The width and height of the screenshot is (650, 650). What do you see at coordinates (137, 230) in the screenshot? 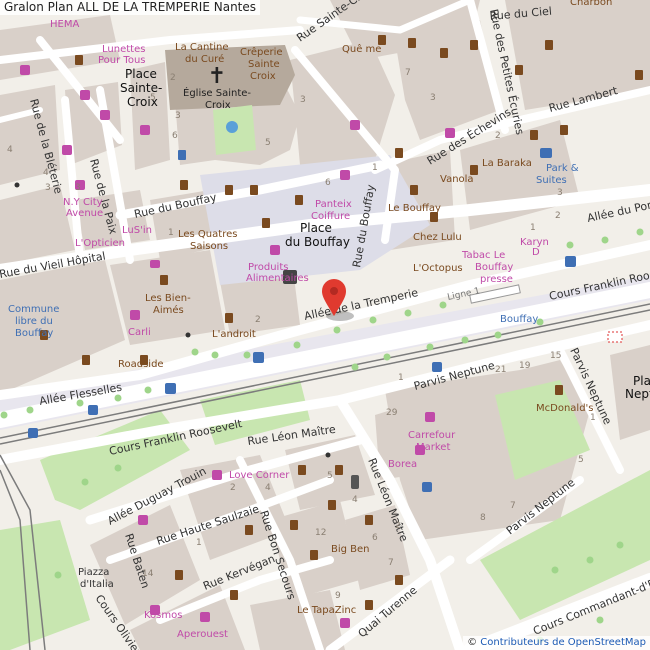
I see `poi-label: LuS'in` at bounding box center [137, 230].